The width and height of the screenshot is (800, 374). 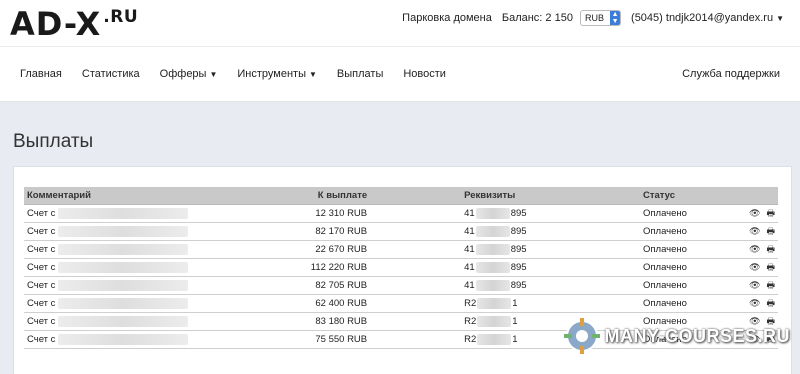 I want to click on table-row: Счет с 62 400 RUB R2 1 Оплачено 👁 🖶, so click(x=401, y=303).